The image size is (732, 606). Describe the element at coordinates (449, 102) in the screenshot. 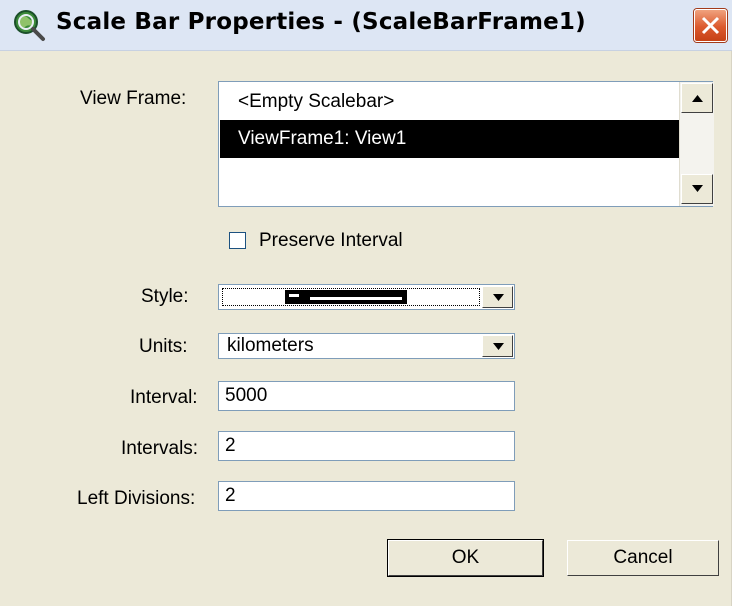

I see `list-item: <Empty Scalebar>` at that location.